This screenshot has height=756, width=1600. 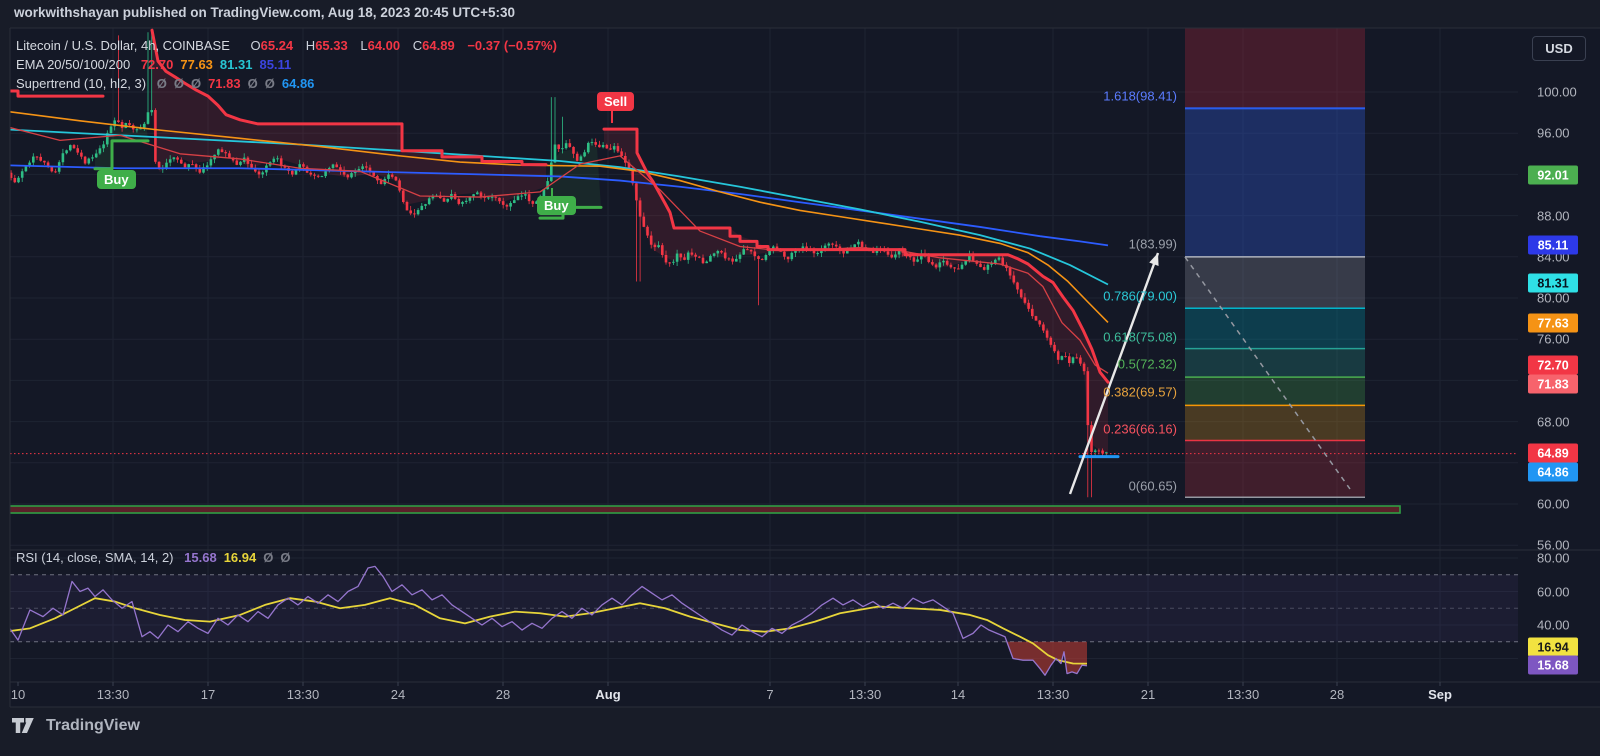 What do you see at coordinates (1152, 486) in the screenshot?
I see `fib-level-label: 0(60.65)` at bounding box center [1152, 486].